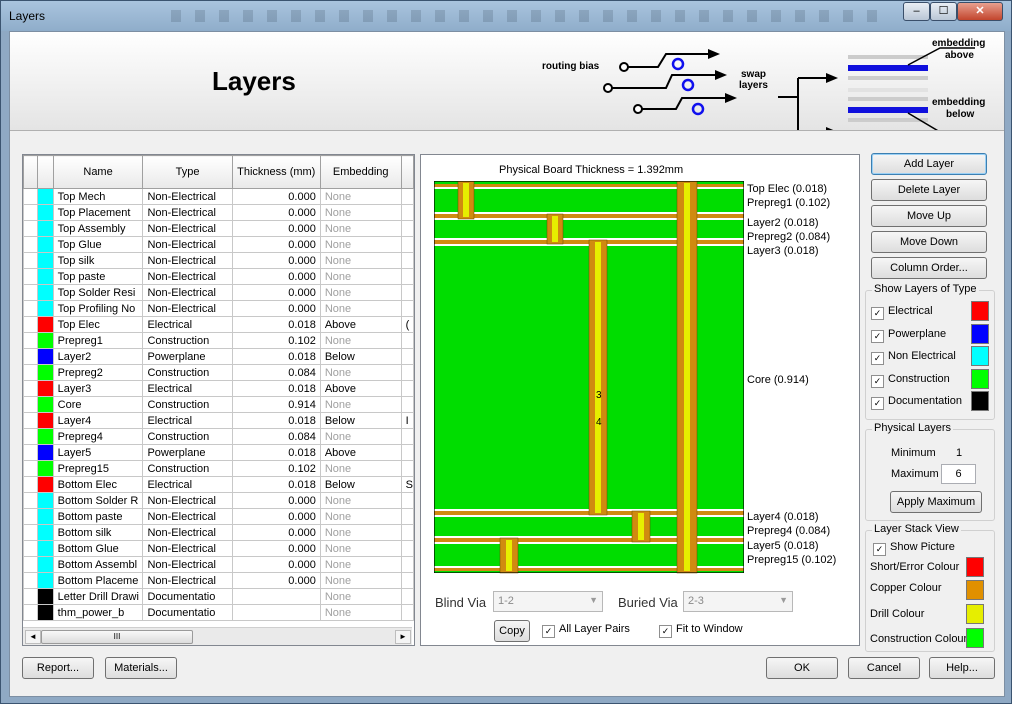 The image size is (1012, 704). What do you see at coordinates (98, 436) in the screenshot?
I see `layer-name-cell: Prepreg4` at bounding box center [98, 436].